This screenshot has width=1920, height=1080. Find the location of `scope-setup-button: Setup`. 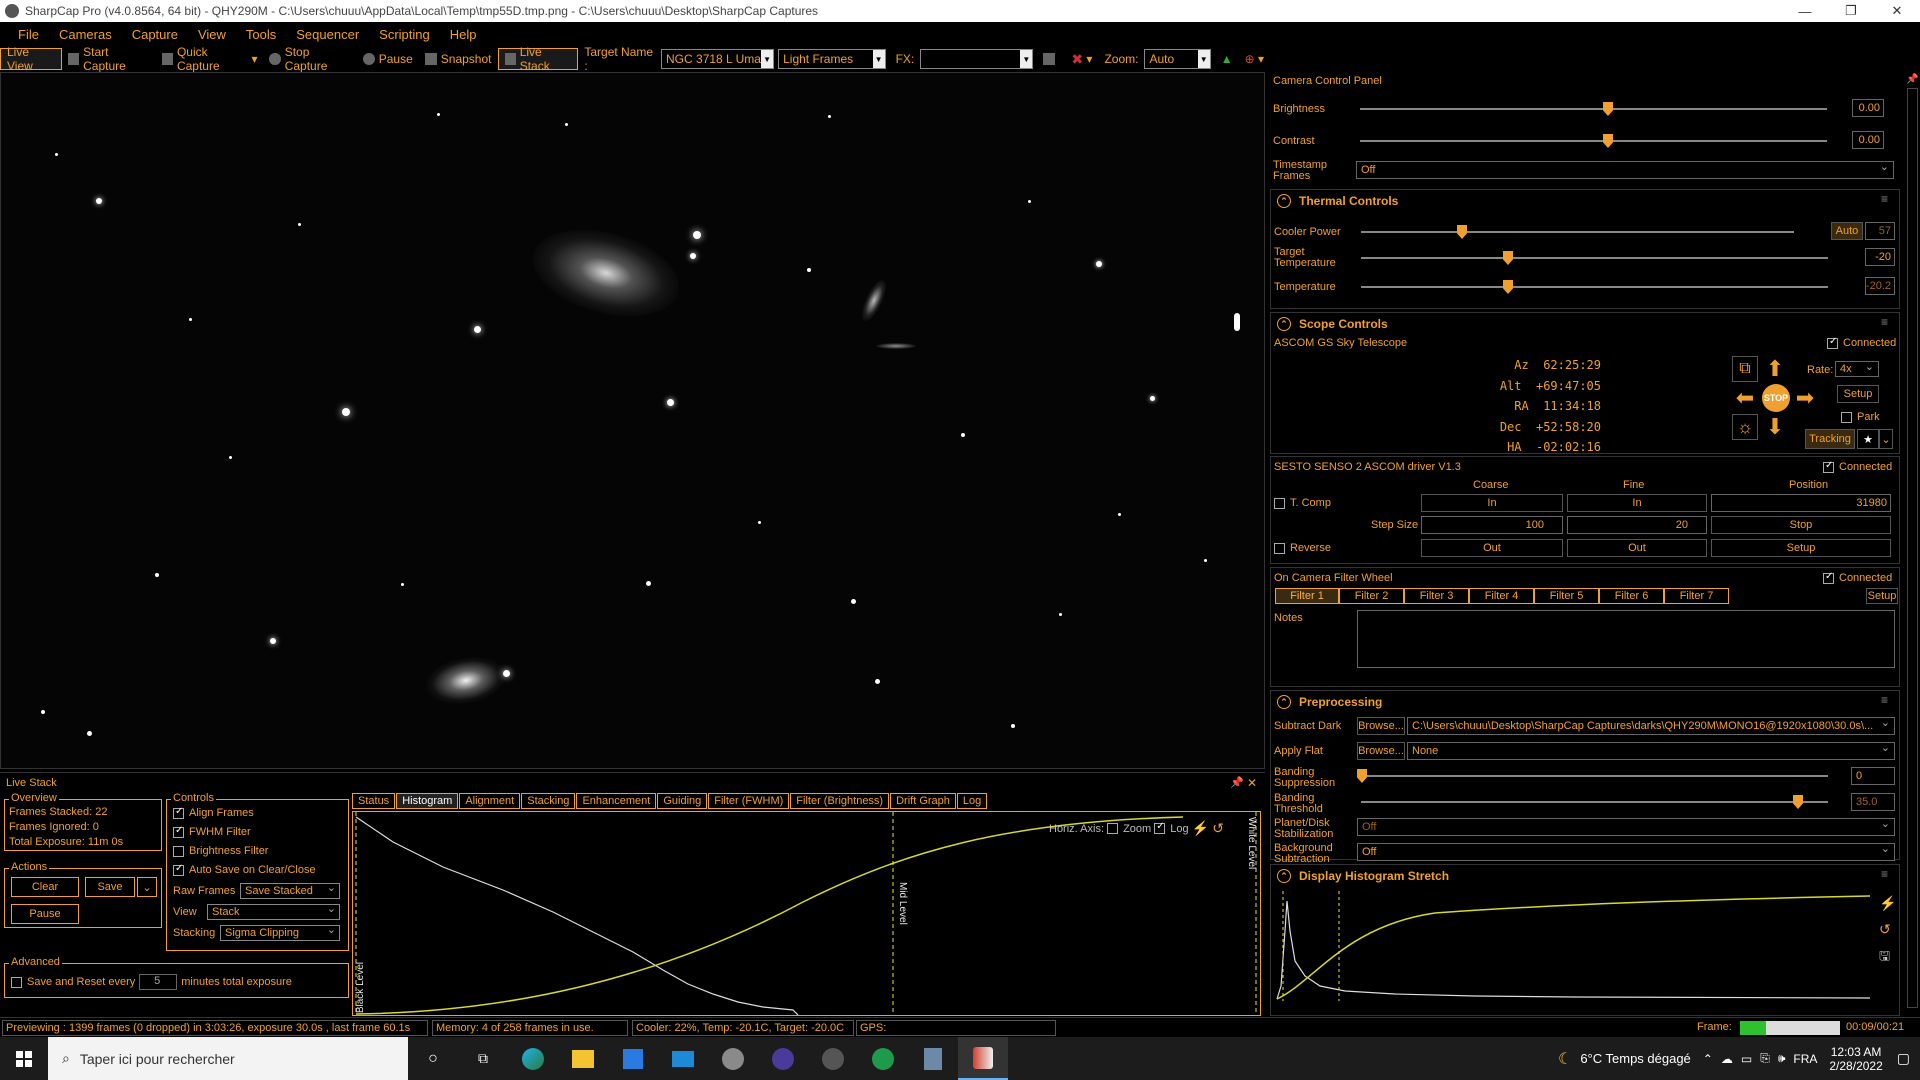

scope-setup-button: Setup is located at coordinates (1858, 394).